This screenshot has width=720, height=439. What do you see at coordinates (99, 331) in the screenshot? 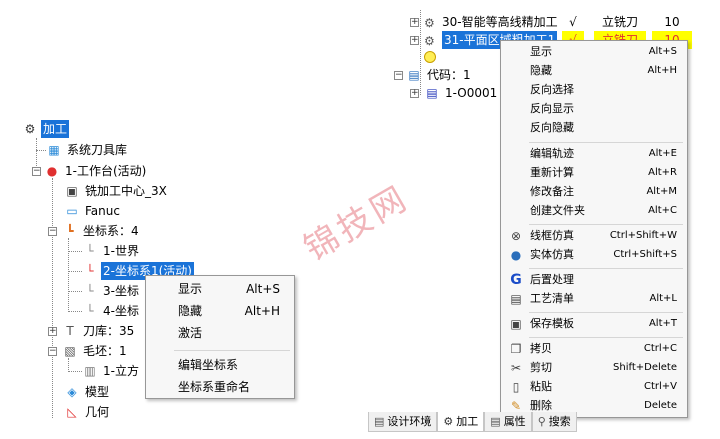
I see `tree-item-tool-library: T 刀库：35` at bounding box center [99, 331].